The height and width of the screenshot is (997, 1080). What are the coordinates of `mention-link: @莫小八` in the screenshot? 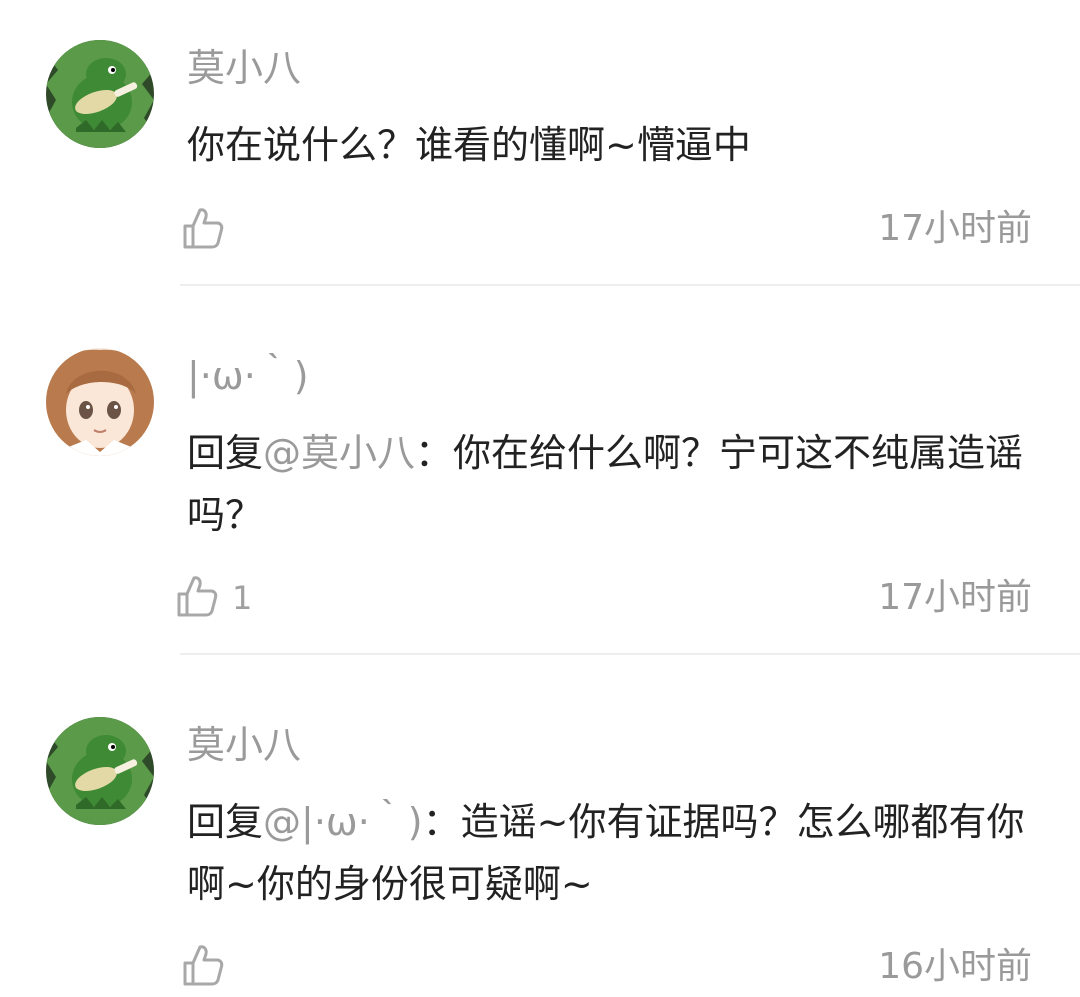 It's located at (339, 453).